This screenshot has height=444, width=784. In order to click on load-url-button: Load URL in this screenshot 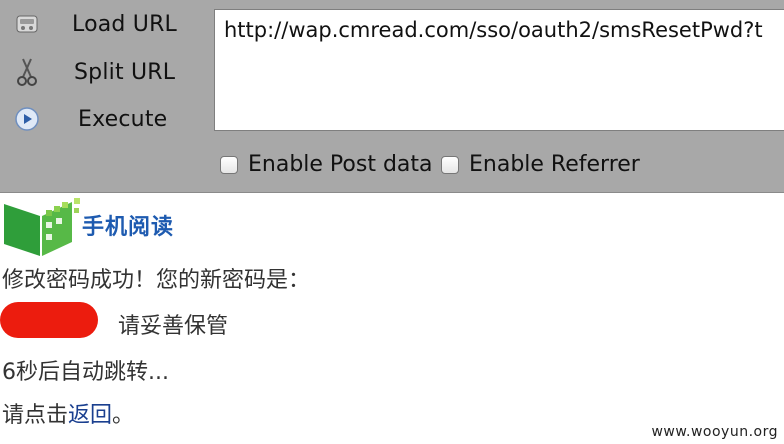, I will do `click(105, 24)`.